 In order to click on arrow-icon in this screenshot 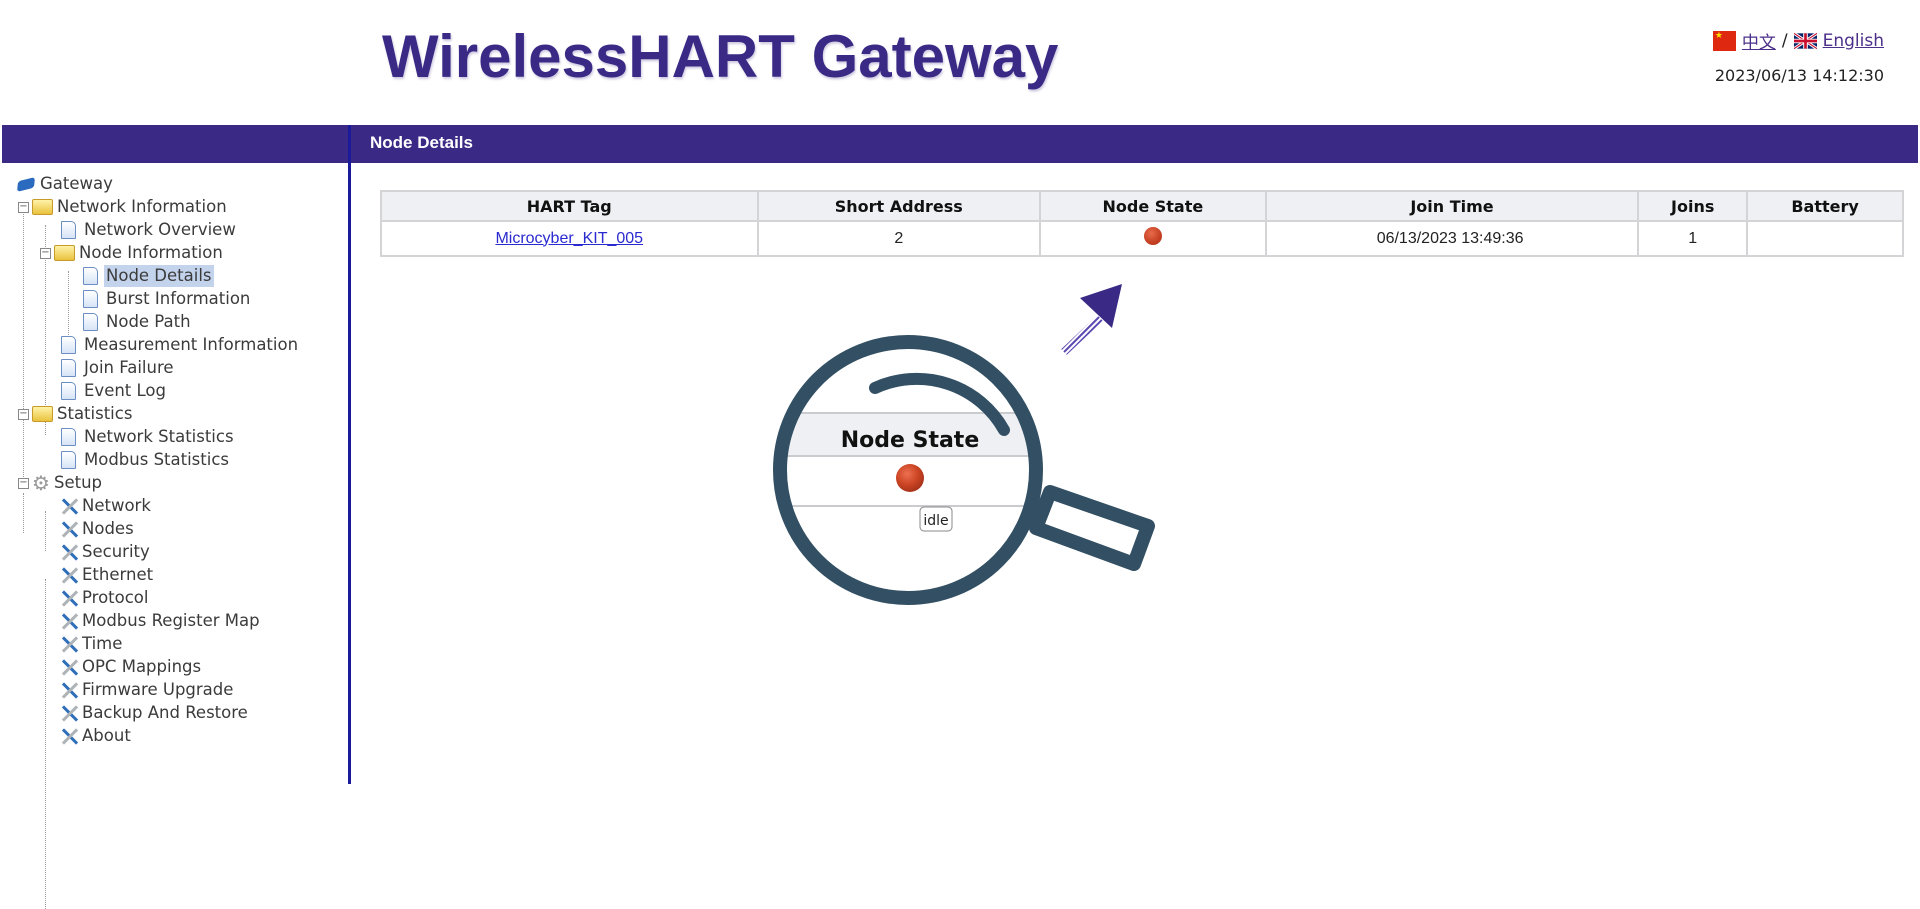, I will do `click(1091, 319)`.